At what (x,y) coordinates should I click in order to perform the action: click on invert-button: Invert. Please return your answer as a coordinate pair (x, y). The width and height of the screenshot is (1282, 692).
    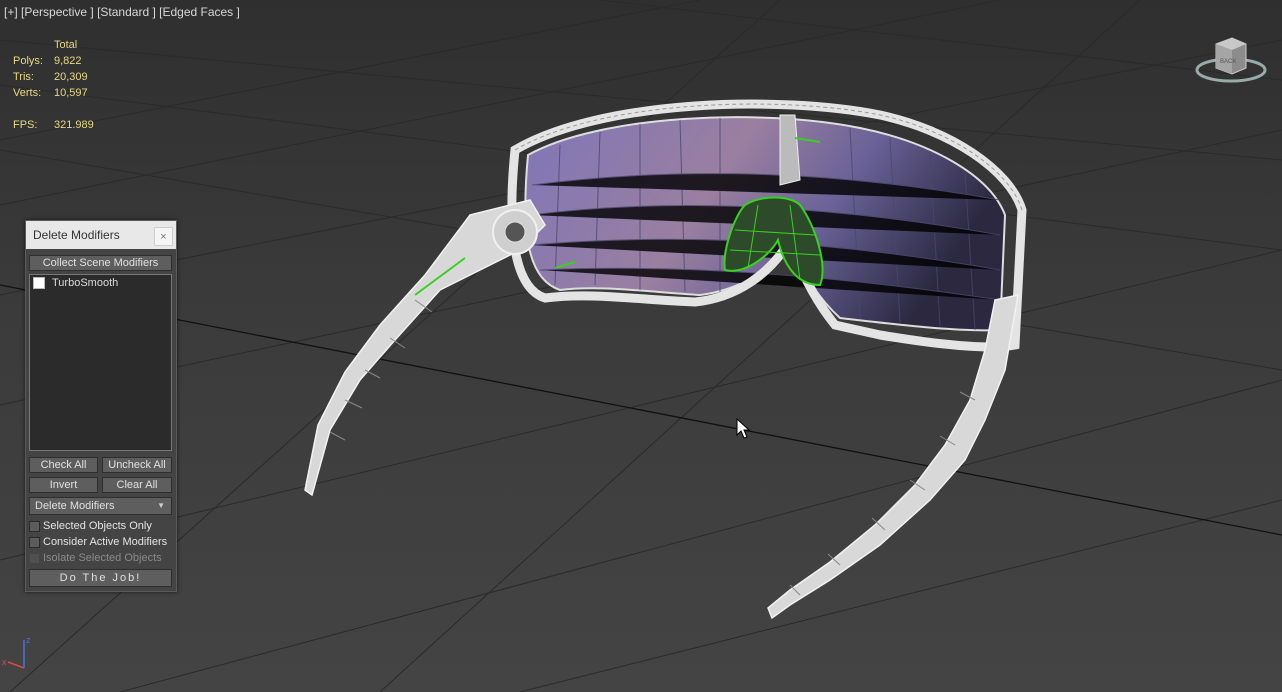
    Looking at the image, I should click on (63, 485).